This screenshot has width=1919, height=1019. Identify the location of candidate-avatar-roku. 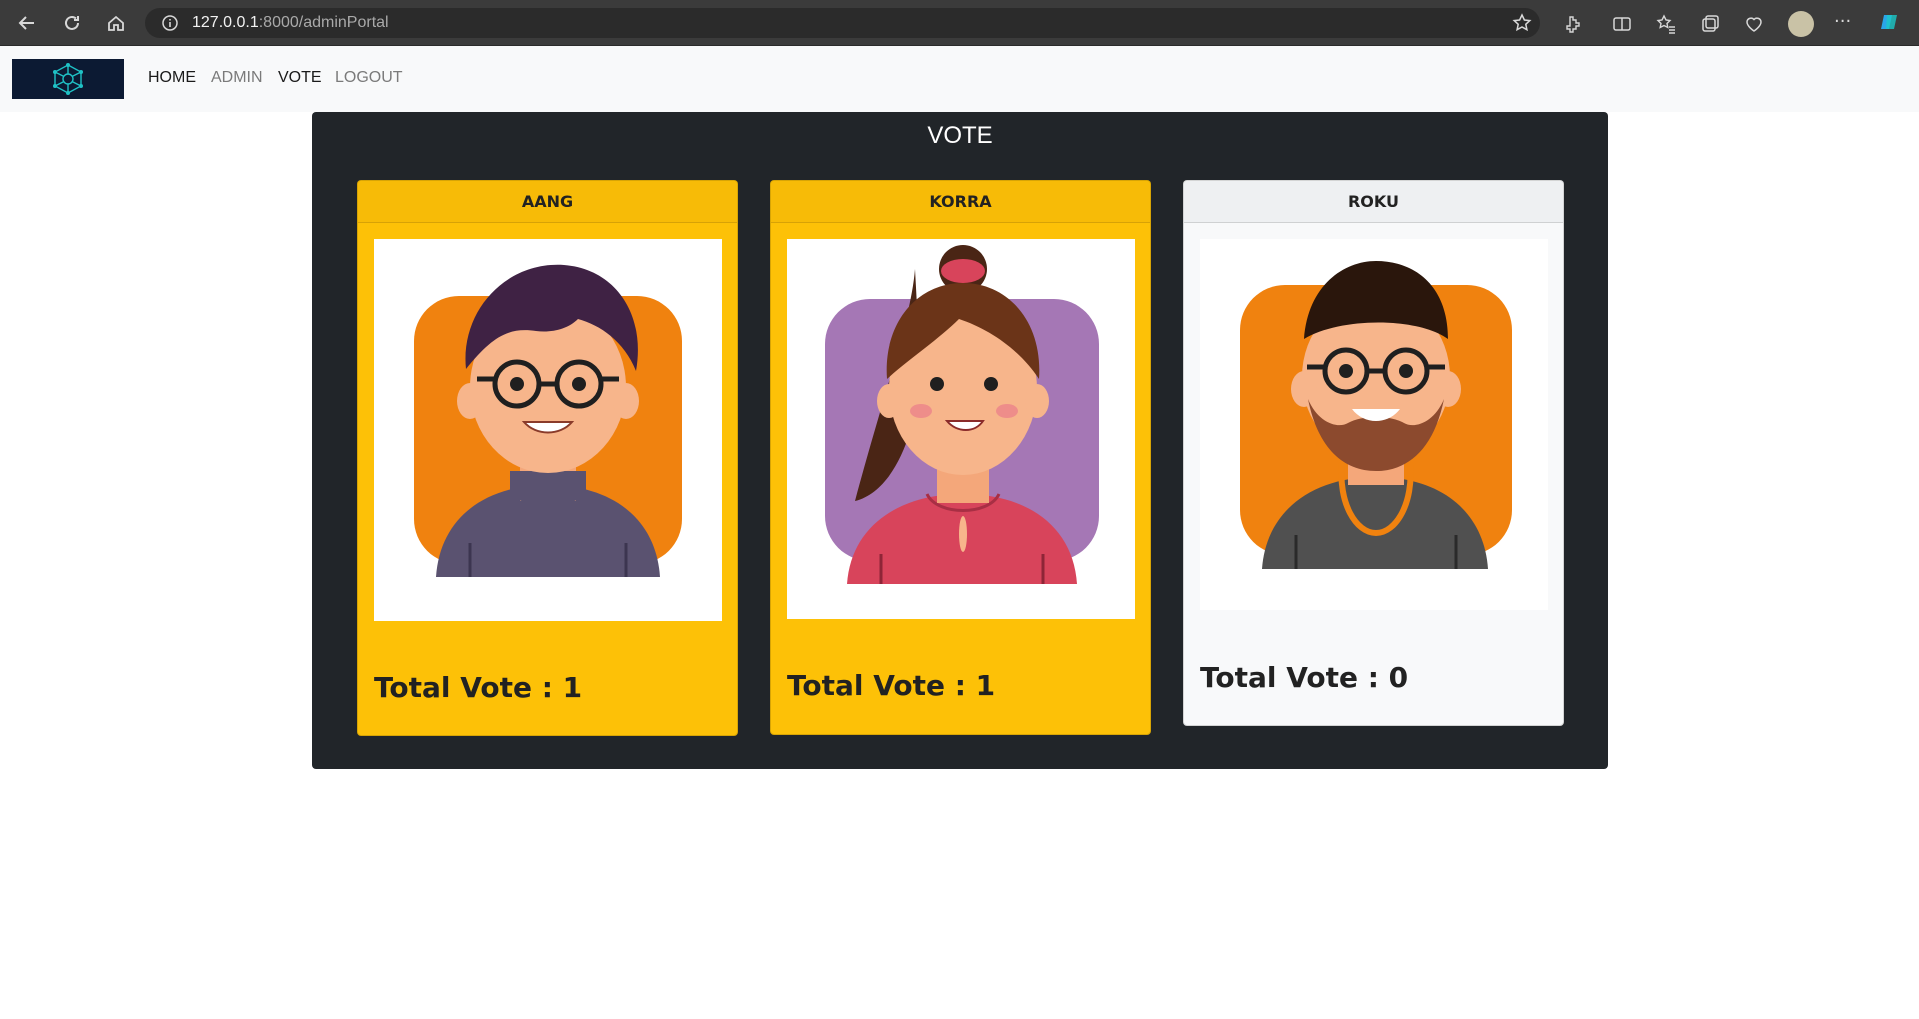
(1374, 424).